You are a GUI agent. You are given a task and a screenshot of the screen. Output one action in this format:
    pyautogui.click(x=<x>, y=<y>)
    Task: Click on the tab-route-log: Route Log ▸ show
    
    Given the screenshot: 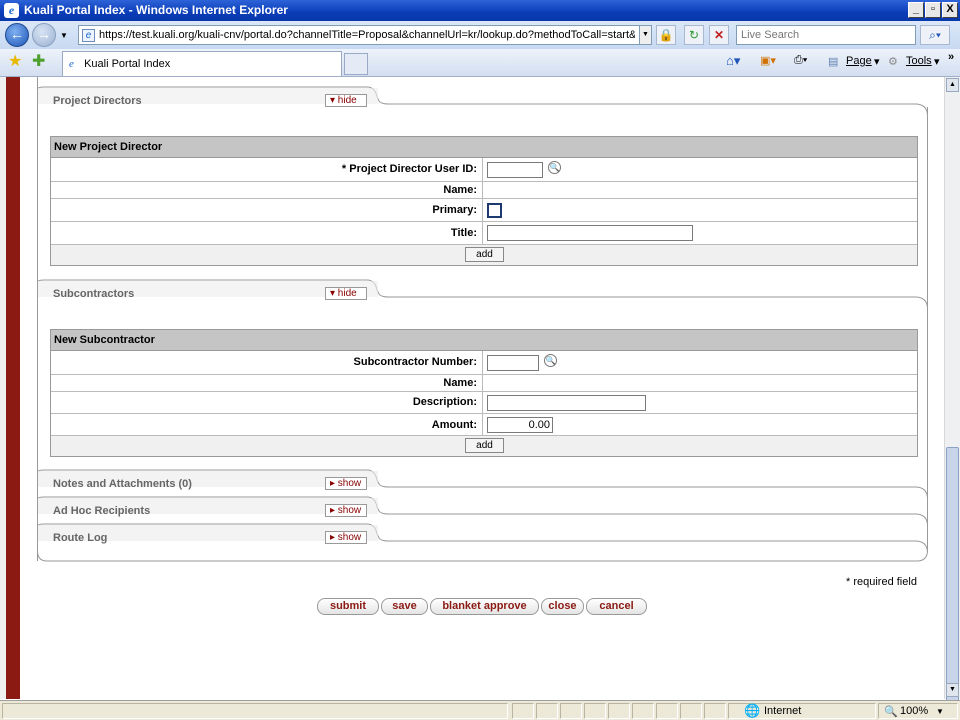 What is the action you would take?
    pyautogui.click(x=209, y=537)
    